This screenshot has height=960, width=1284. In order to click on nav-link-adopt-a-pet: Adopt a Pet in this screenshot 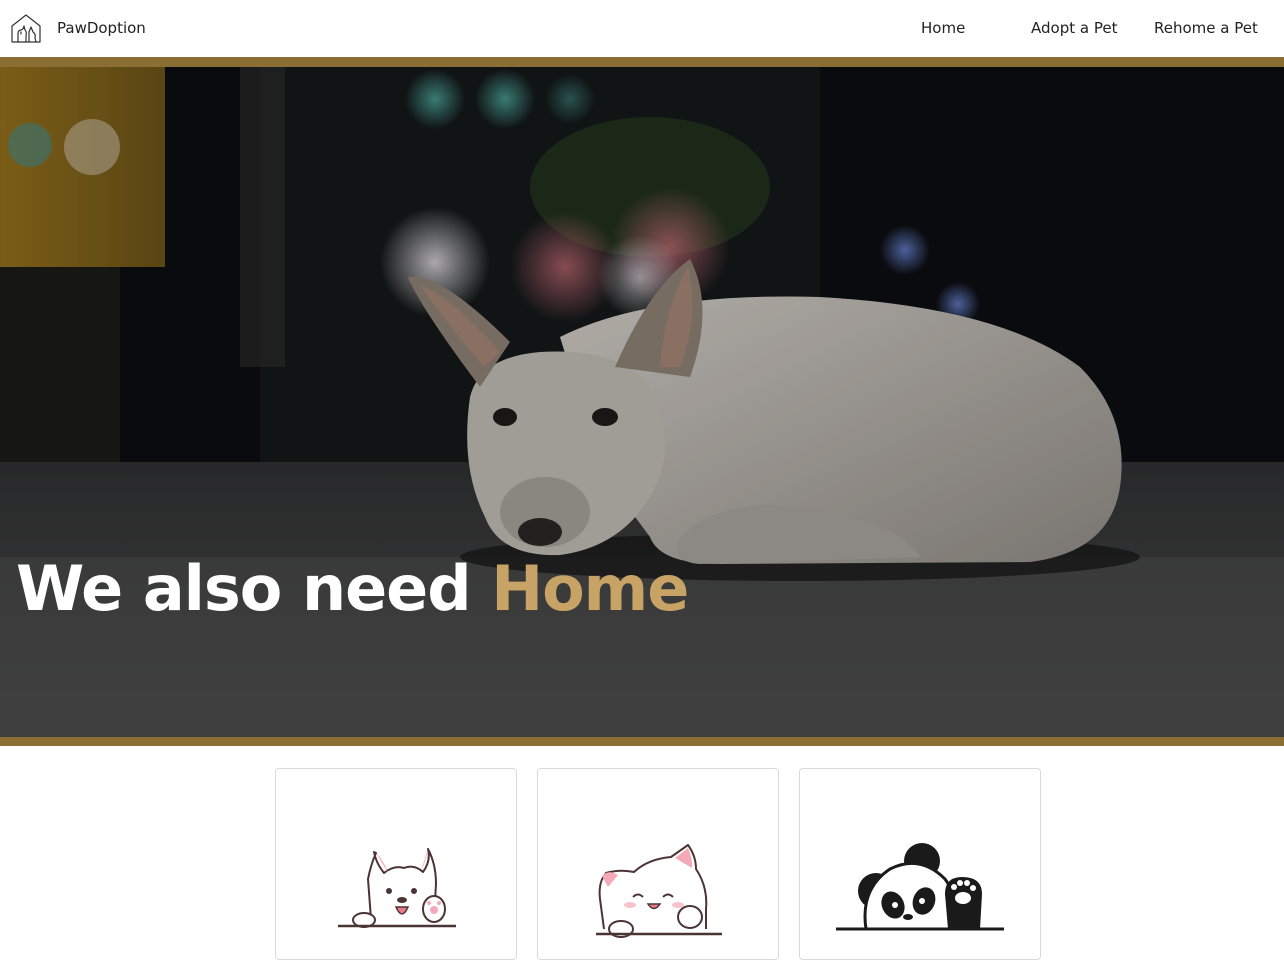, I will do `click(1074, 28)`.